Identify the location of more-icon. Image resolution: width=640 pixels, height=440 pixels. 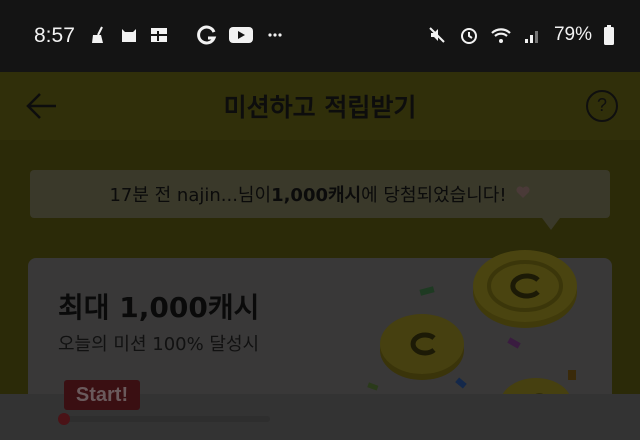
(275, 35).